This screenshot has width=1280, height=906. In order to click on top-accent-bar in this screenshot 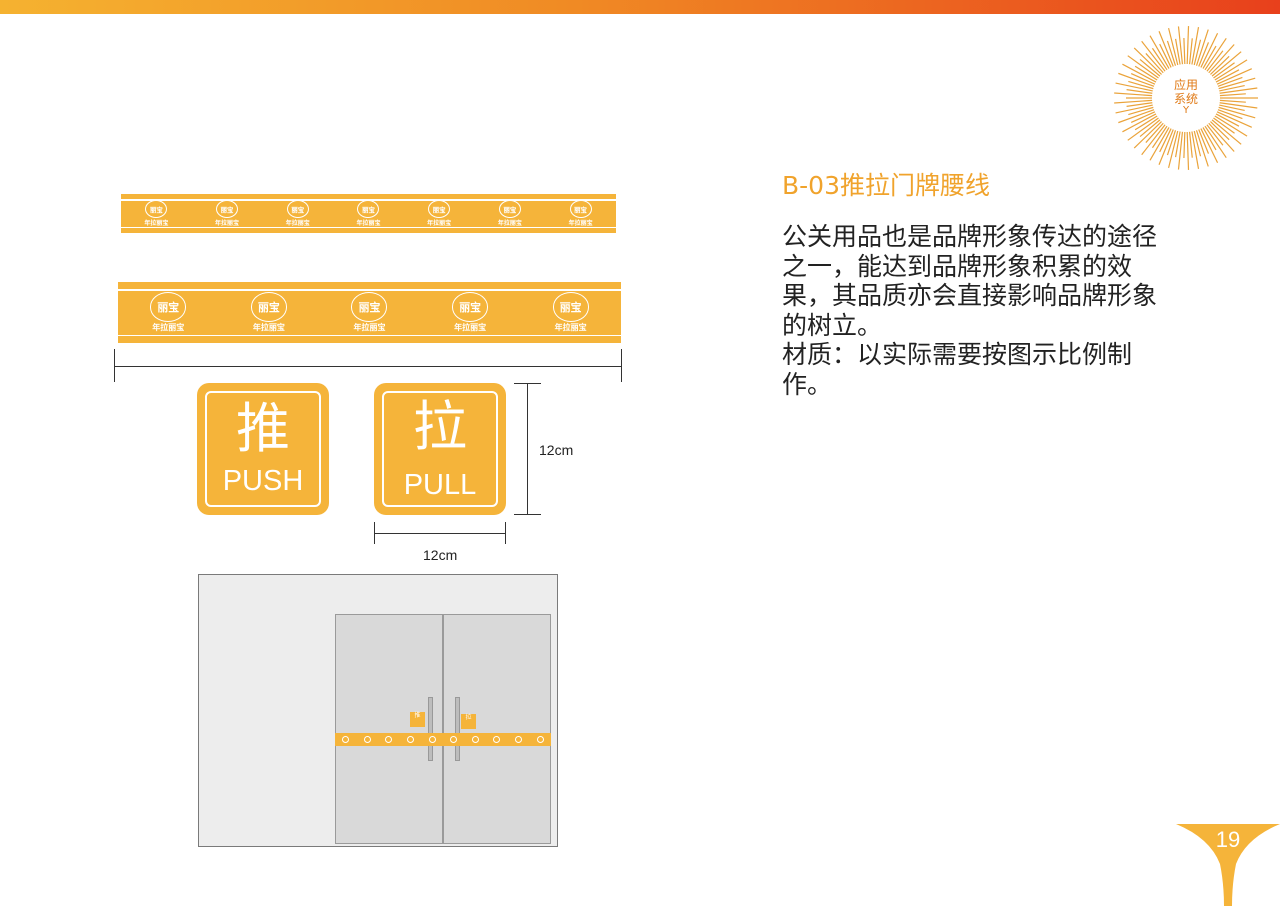, I will do `click(640, 7)`.